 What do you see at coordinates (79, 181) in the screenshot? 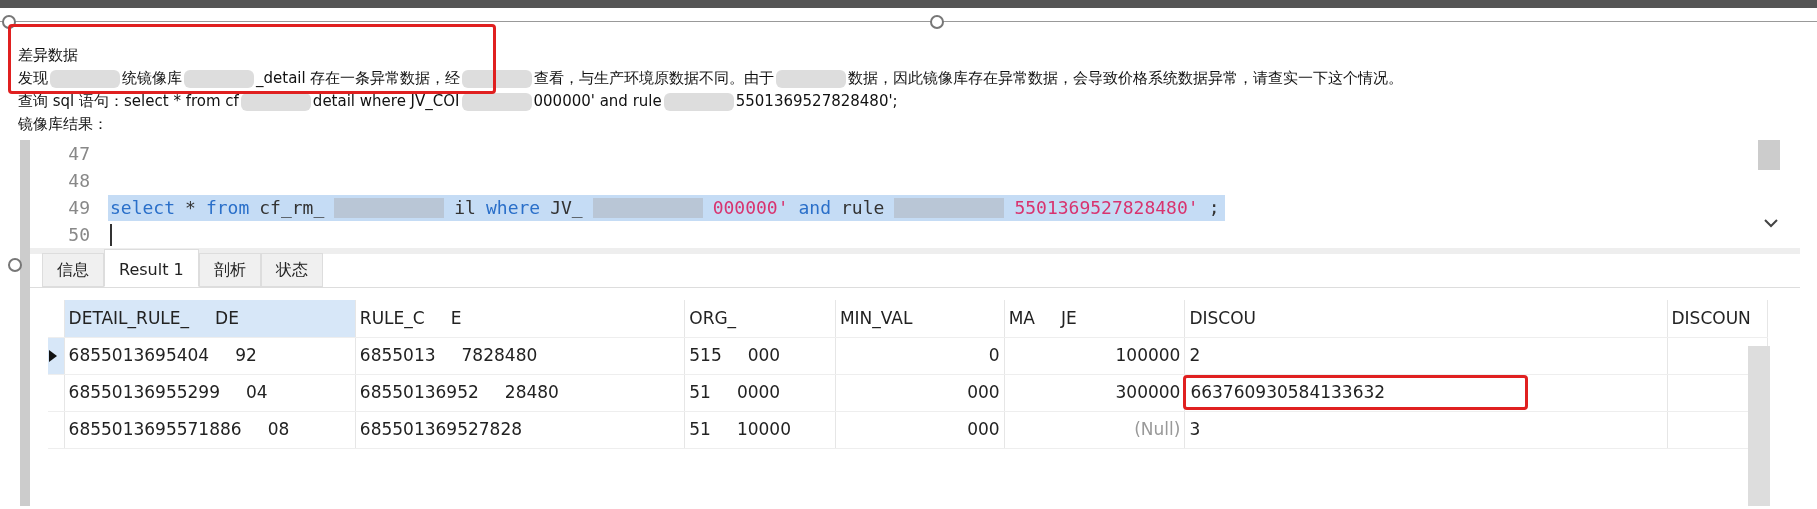
I see `line-number: 48` at bounding box center [79, 181].